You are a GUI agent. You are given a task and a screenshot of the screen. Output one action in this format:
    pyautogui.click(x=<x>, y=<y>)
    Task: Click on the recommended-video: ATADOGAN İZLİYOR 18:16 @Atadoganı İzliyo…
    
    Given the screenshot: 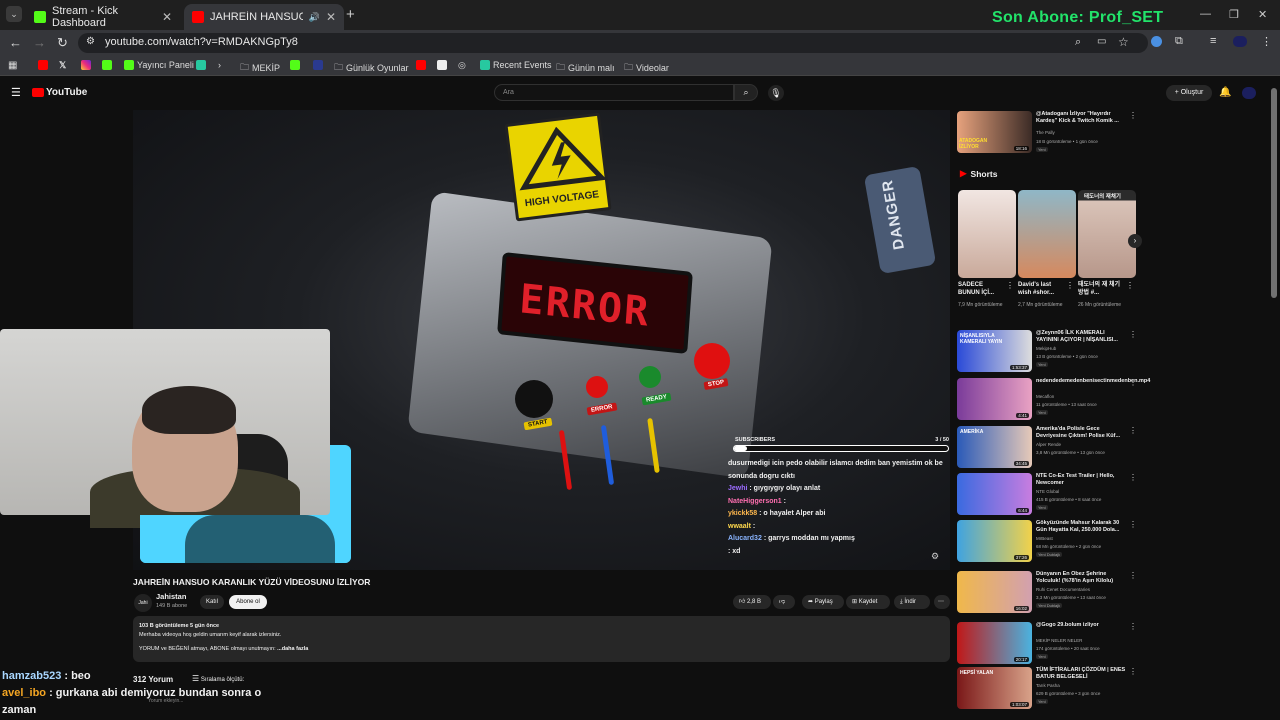 What is the action you would take?
    pyautogui.click(x=1047, y=133)
    